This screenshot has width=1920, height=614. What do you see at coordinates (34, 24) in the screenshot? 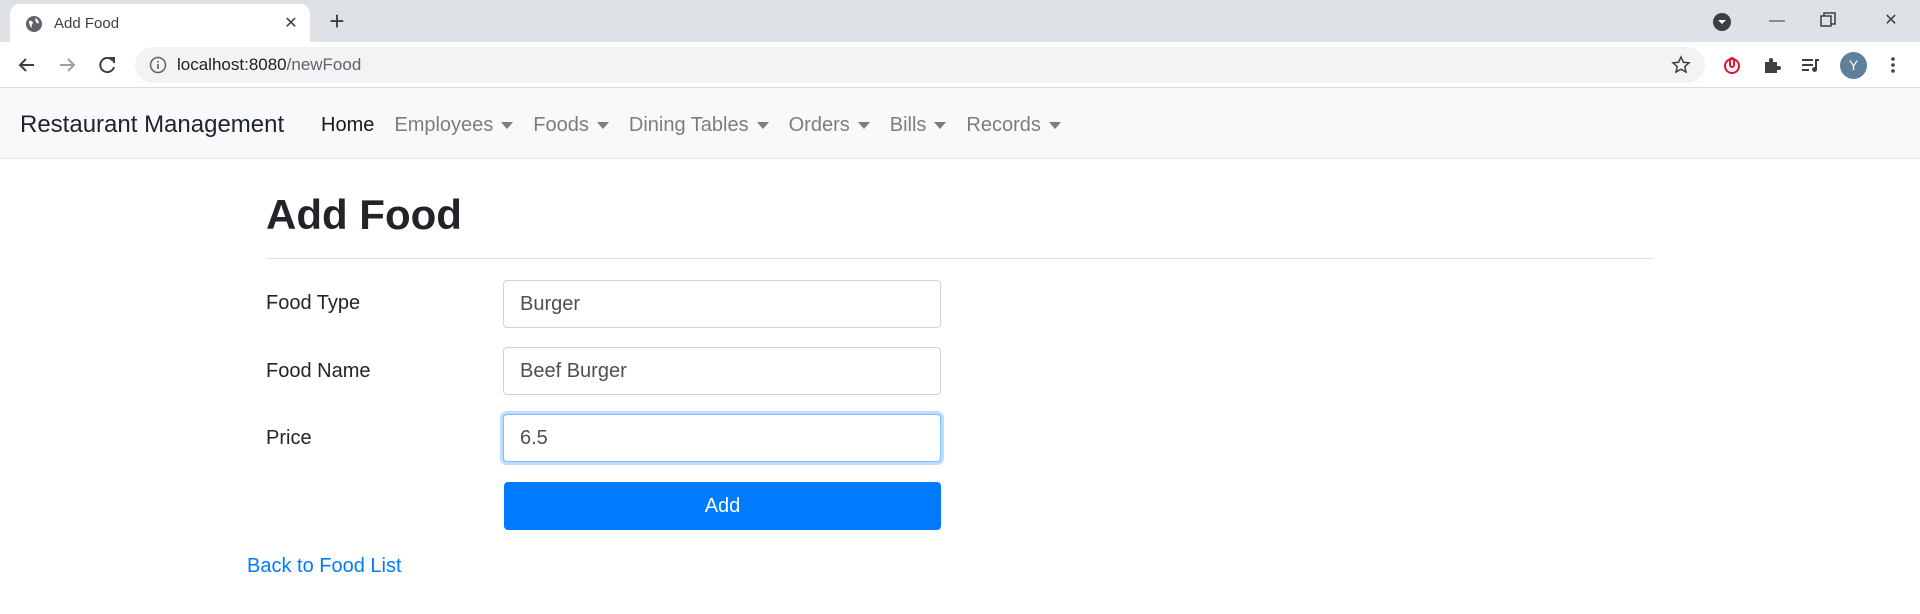
I see `globe-icon` at bounding box center [34, 24].